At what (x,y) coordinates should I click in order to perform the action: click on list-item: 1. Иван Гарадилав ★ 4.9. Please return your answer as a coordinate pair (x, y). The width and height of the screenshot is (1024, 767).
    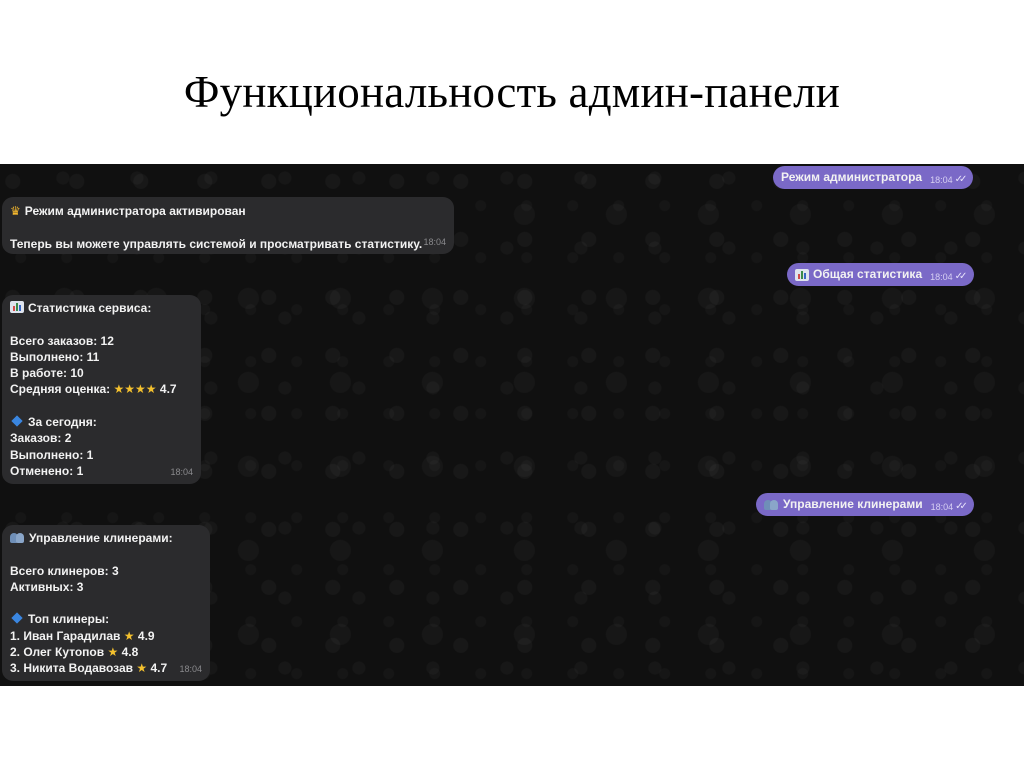
    Looking at the image, I should click on (82, 635).